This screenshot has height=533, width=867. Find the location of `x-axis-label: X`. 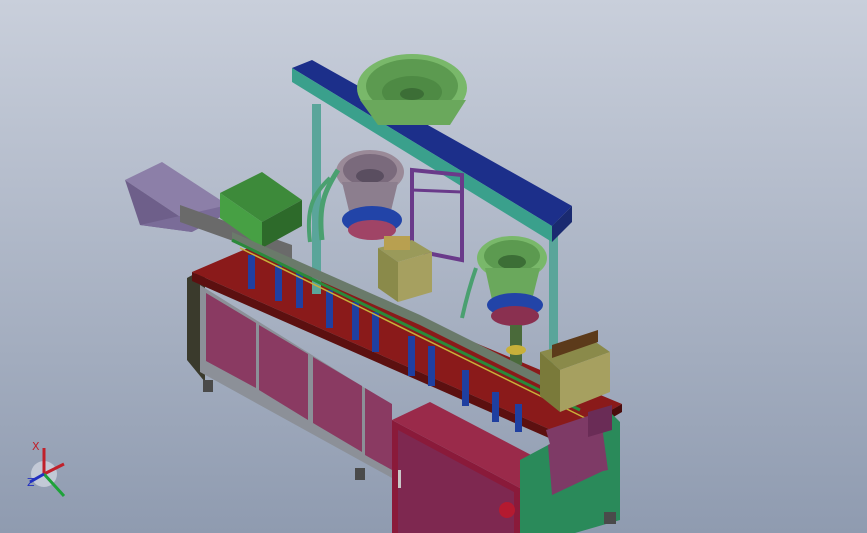

x-axis-label: X is located at coordinates (36, 446).